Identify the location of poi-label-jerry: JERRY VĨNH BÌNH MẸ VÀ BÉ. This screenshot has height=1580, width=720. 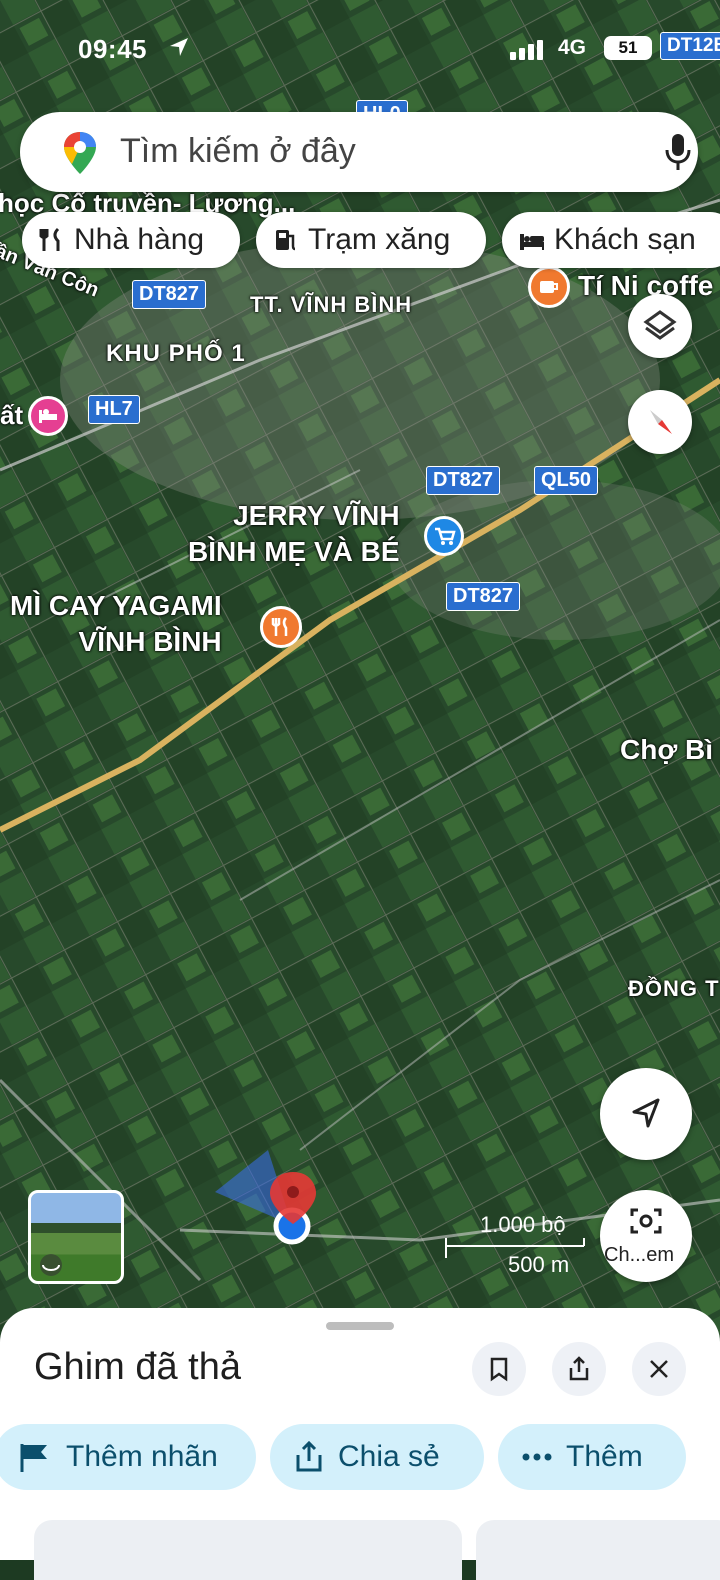
(294, 534).